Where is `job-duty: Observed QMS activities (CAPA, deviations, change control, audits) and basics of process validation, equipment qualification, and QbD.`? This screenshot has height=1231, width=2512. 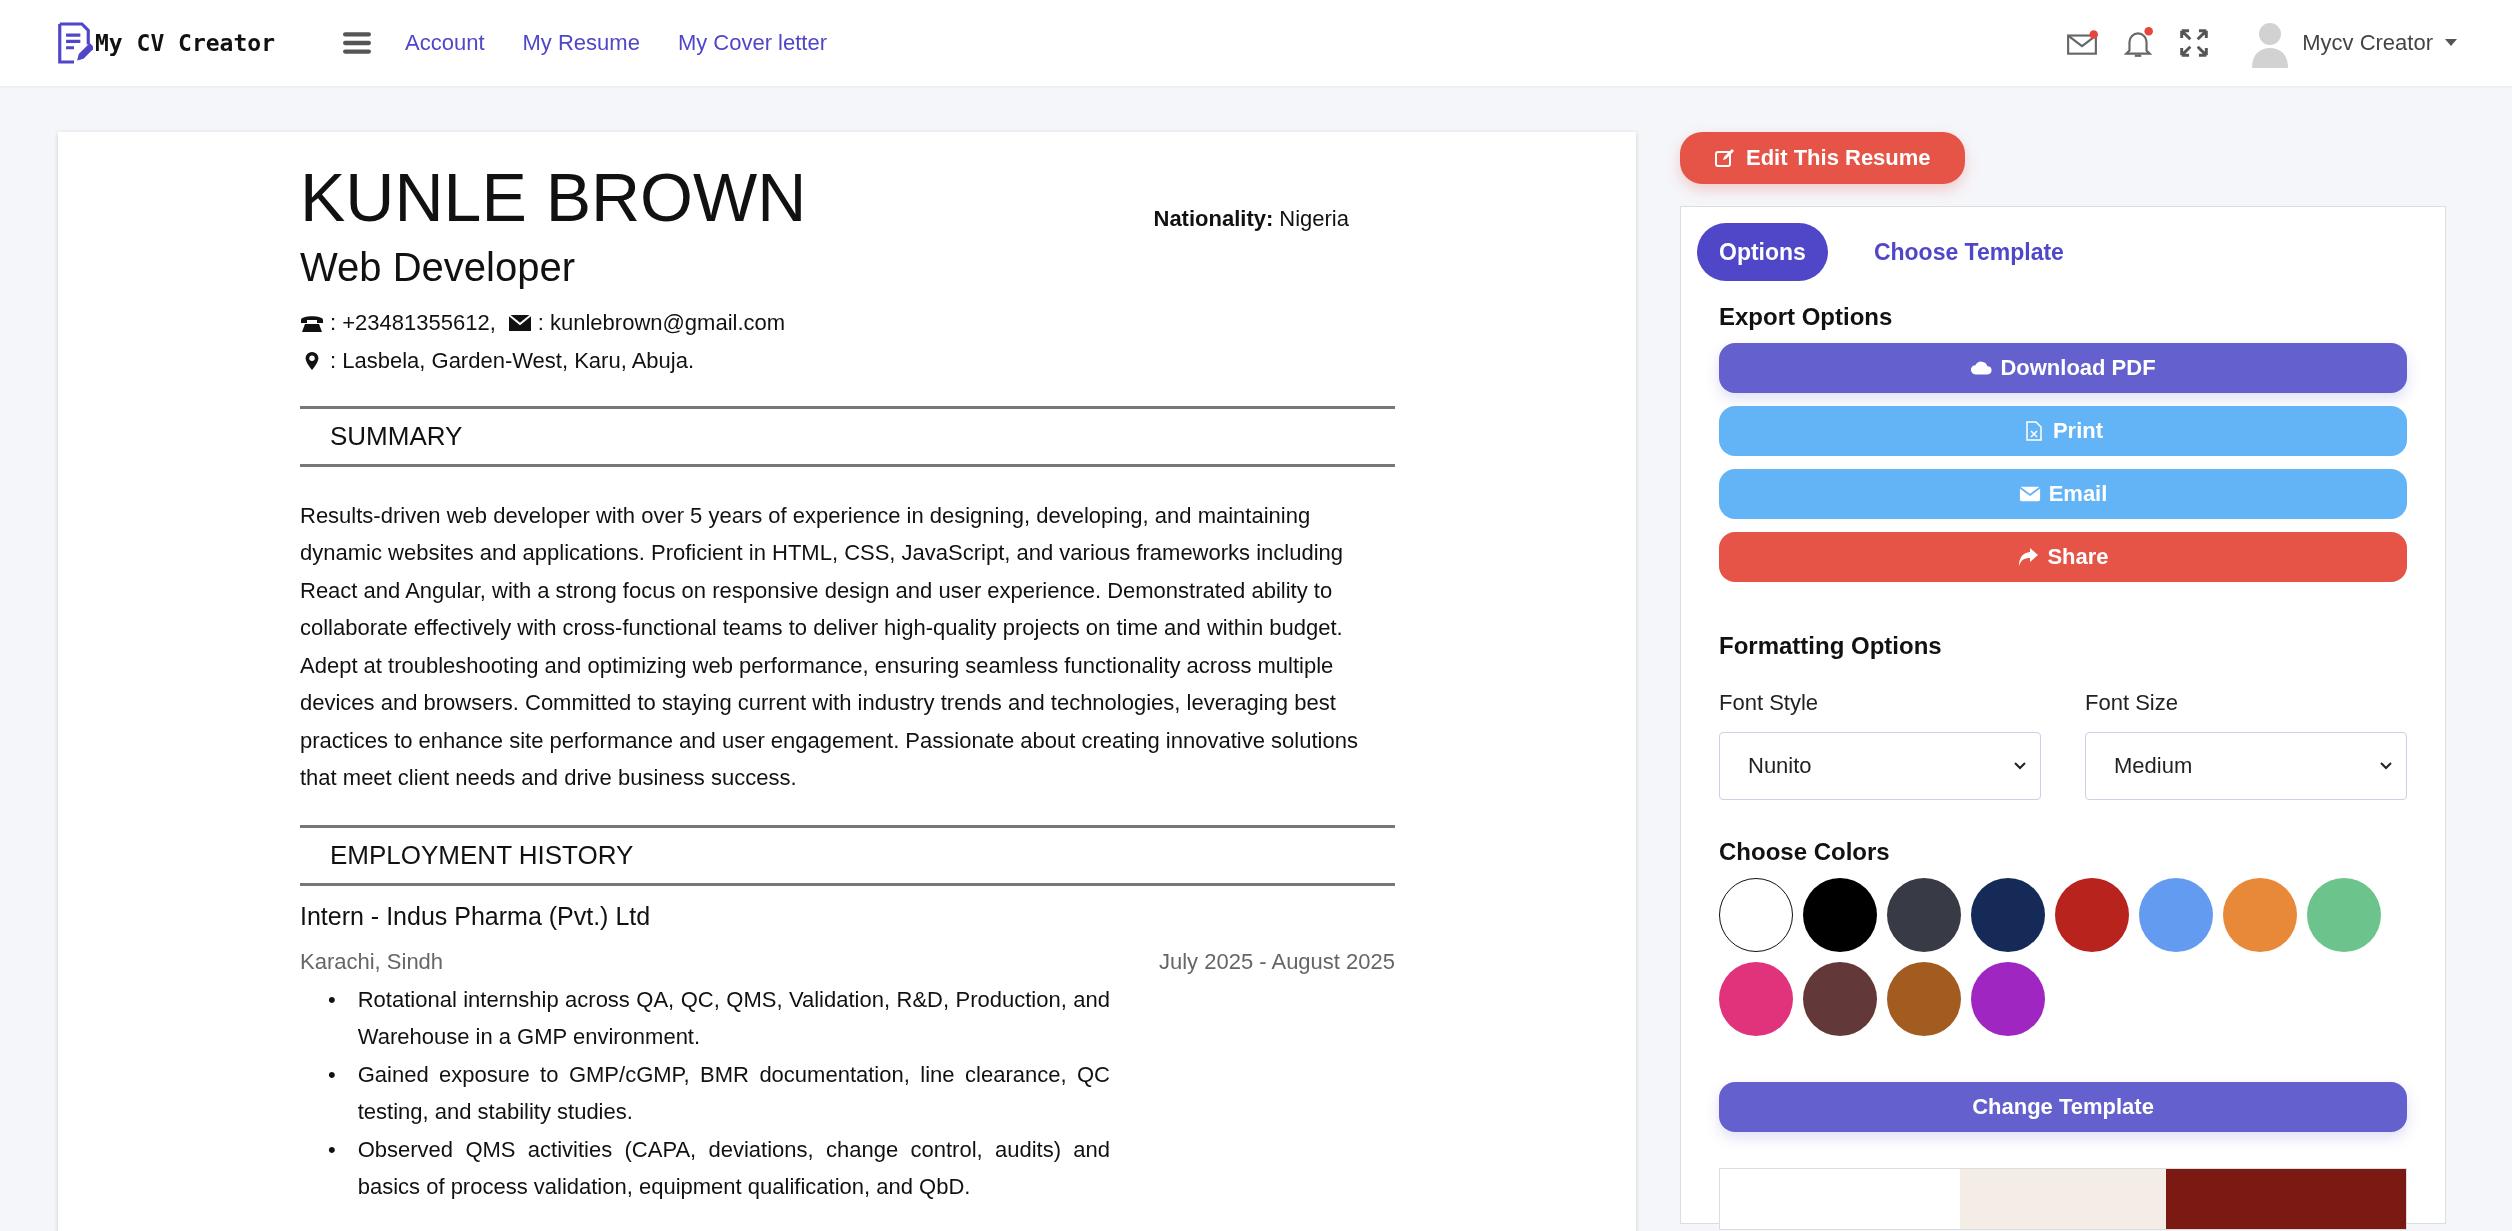 job-duty: Observed QMS activities (CAPA, deviations, change control, audits) and basics of process validation, equipment qualification, and QbD. is located at coordinates (733, 1168).